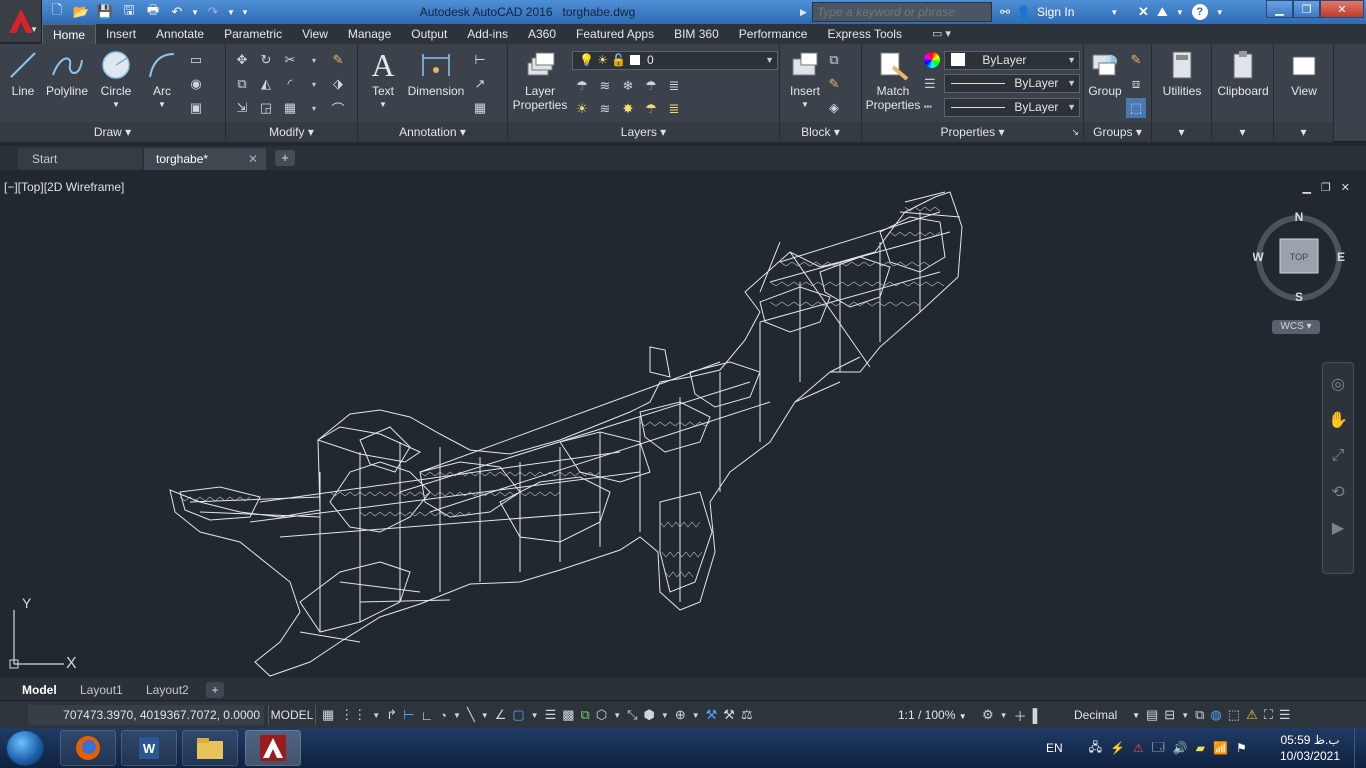 The image size is (1366, 768). Describe the element at coordinates (643, 132) in the screenshot. I see `layers-panel-title: Layers ▾` at that location.